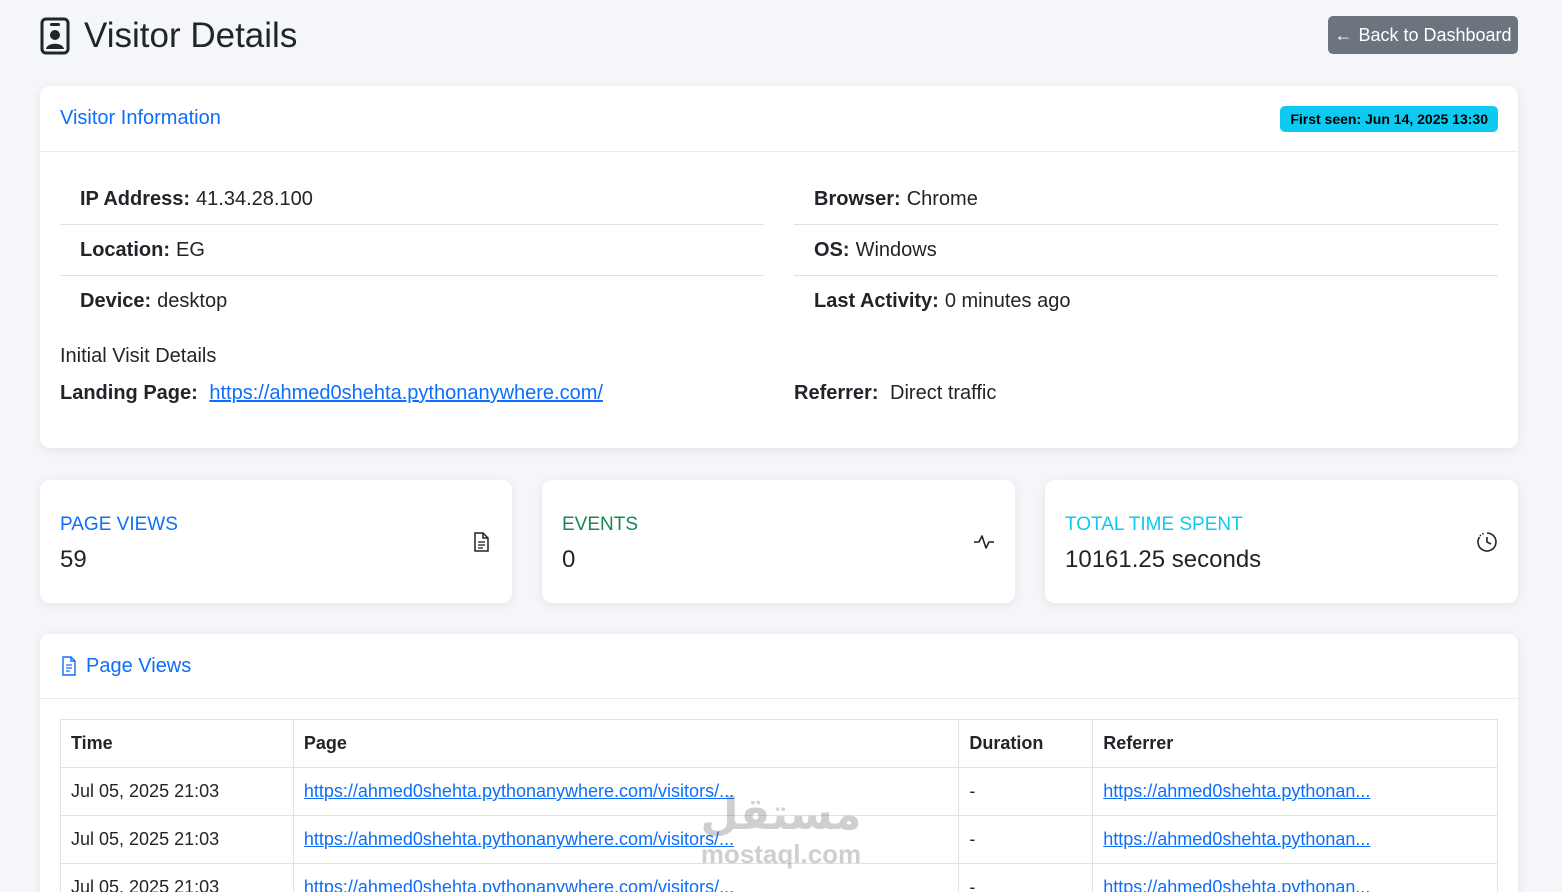 The height and width of the screenshot is (892, 1562). I want to click on total-time-stat-card: TOTAL TIME SPENT 10161.25 seconds, so click(1281, 541).